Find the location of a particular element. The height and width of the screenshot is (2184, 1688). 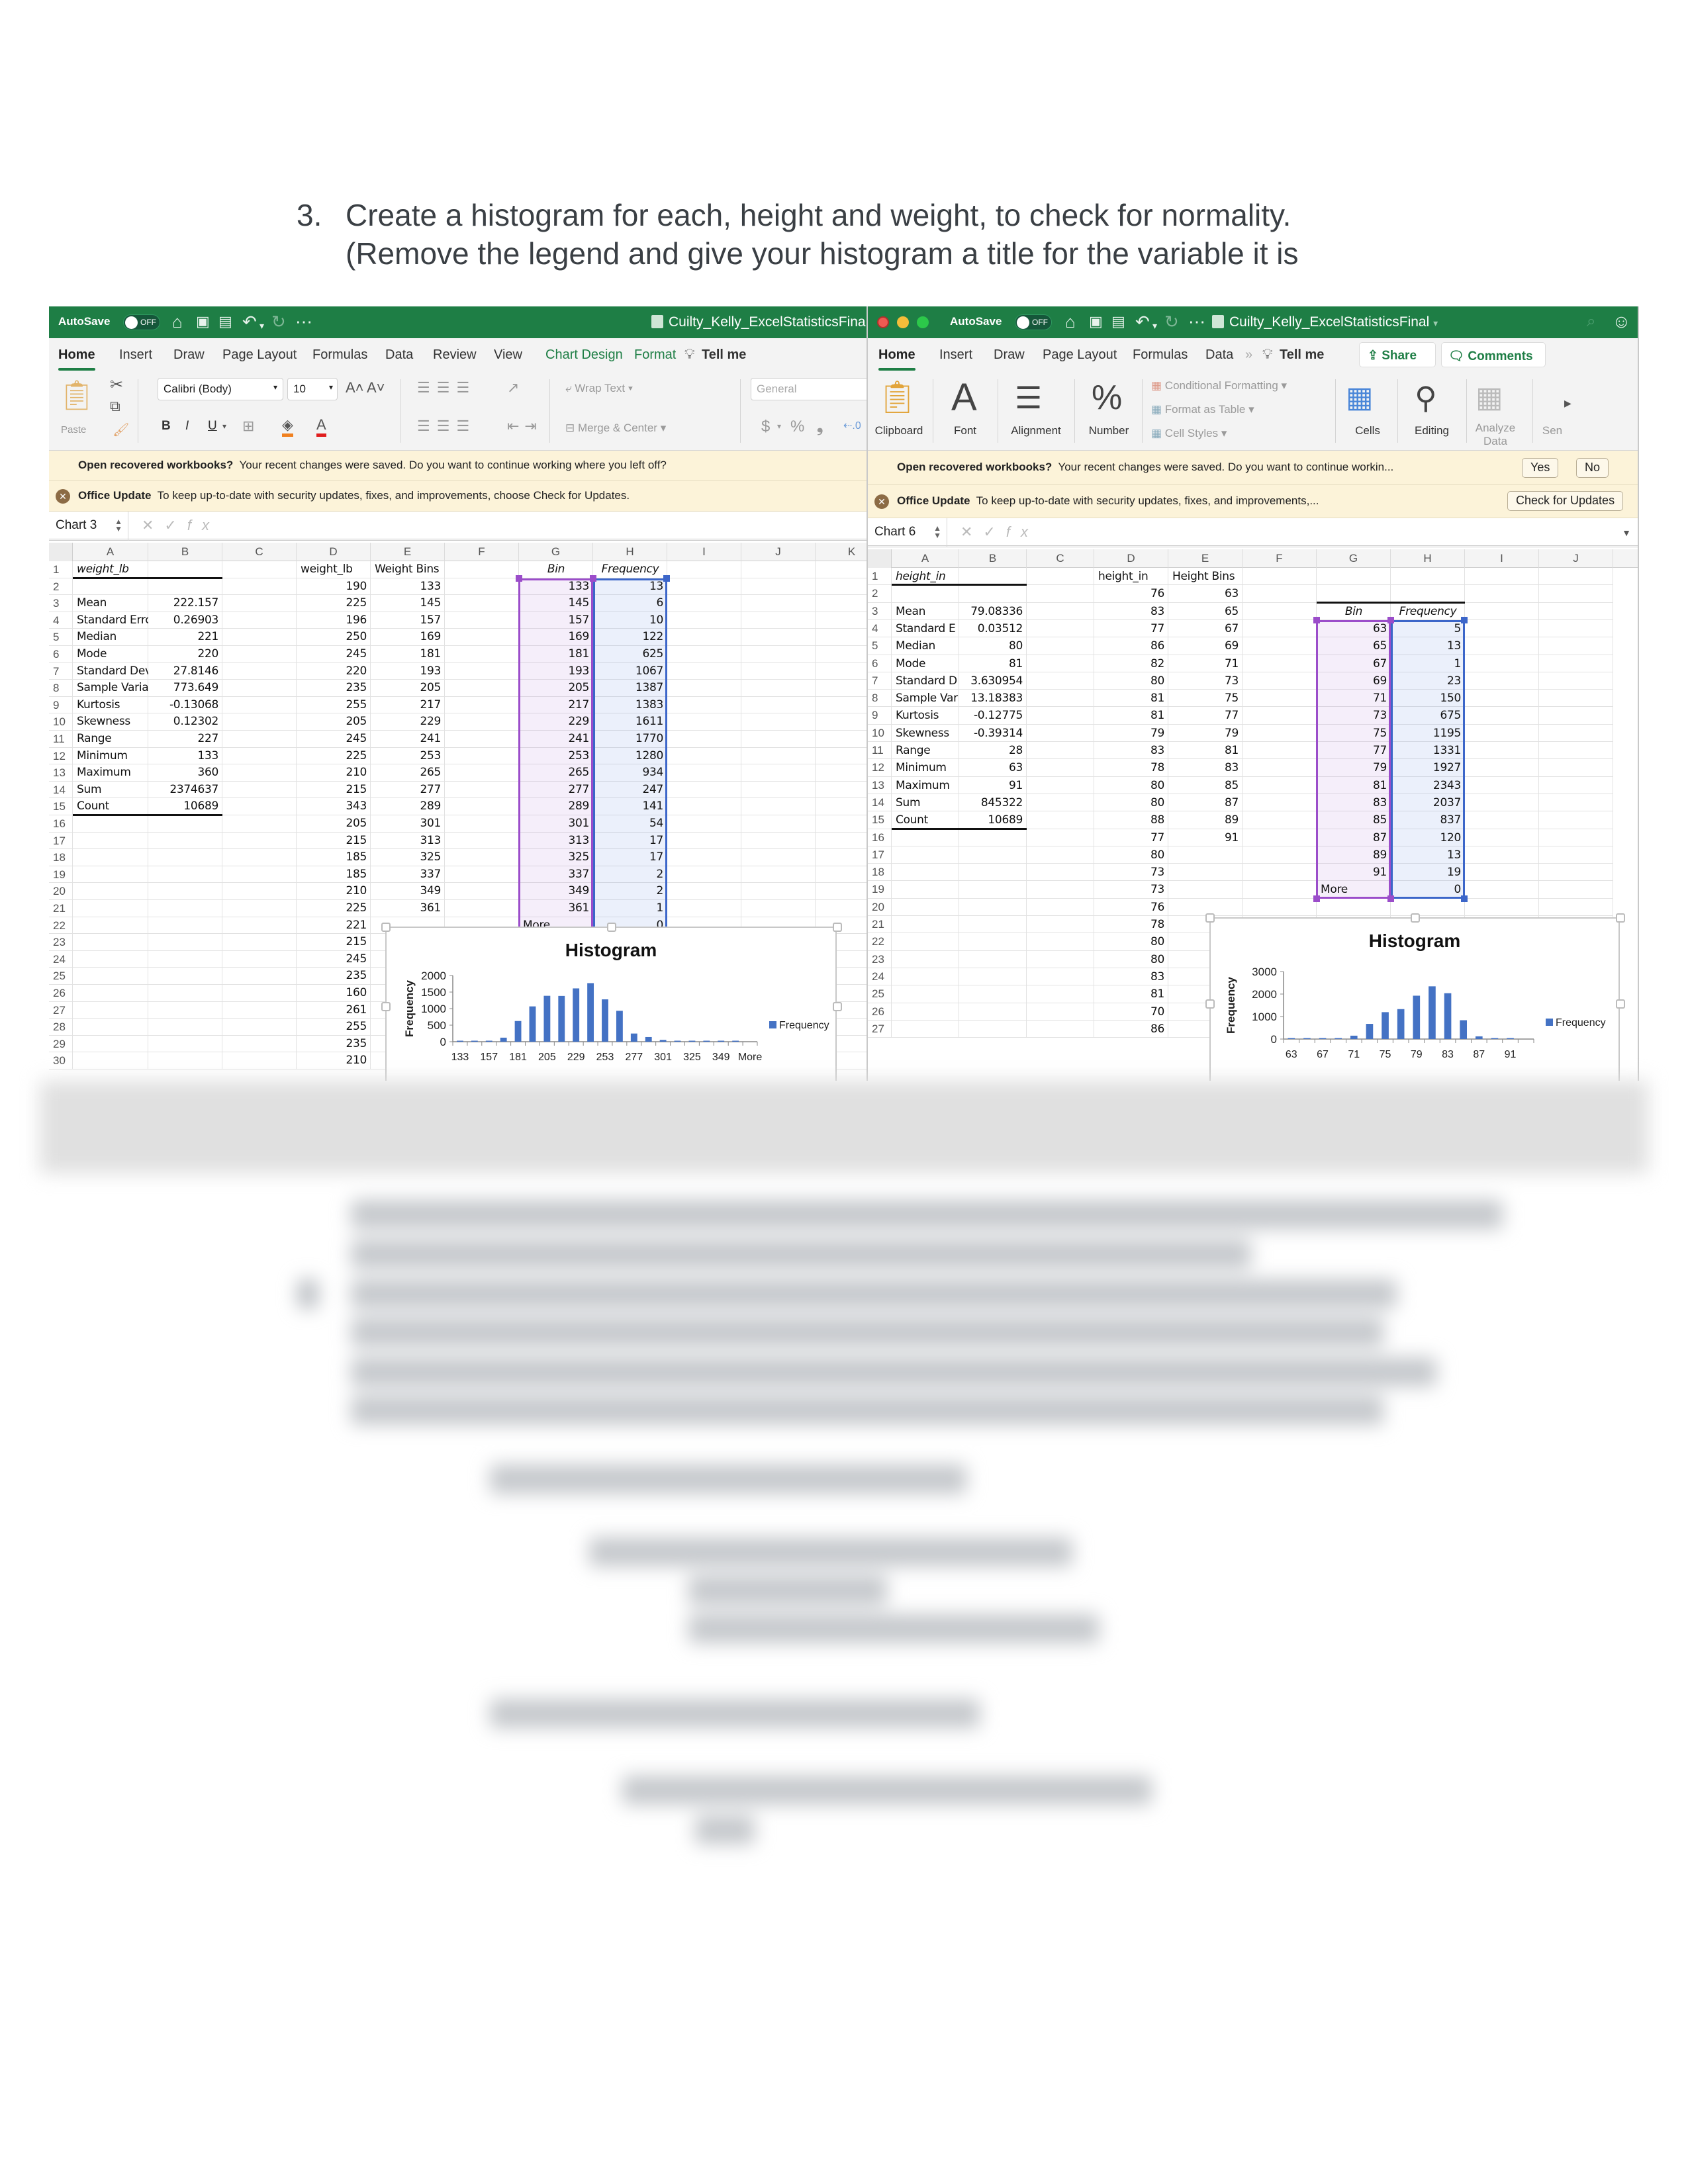

row-header-26: 26 is located at coordinates (61, 994).